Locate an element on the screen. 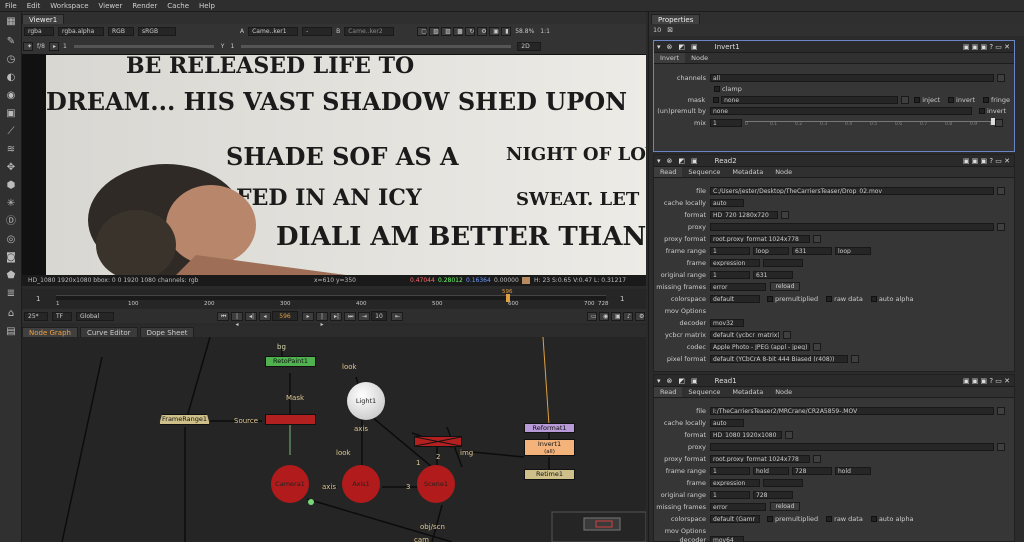 This screenshot has width=1024, height=542. compare-dropdown: - is located at coordinates (317, 31).